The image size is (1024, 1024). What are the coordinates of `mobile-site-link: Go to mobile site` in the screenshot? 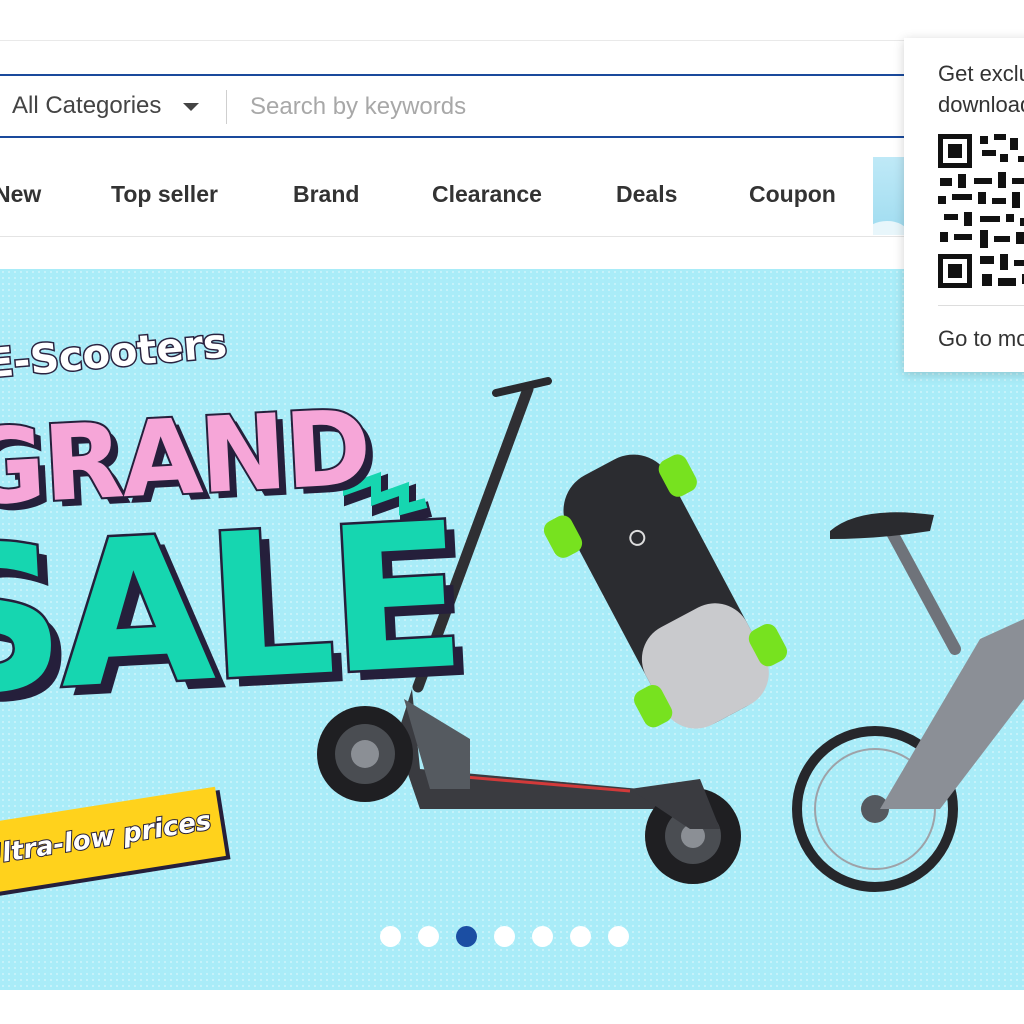 It's located at (981, 339).